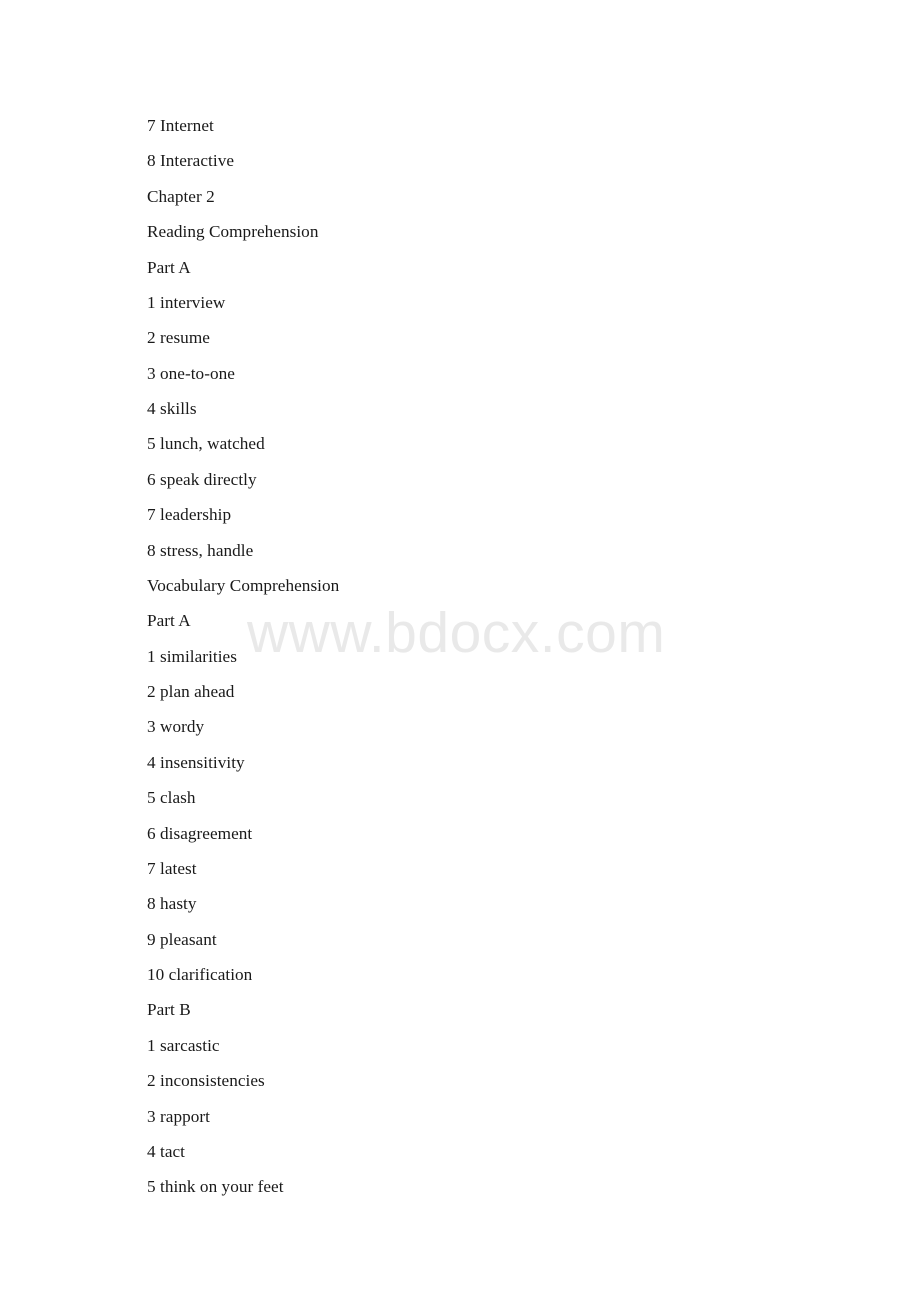  Describe the element at coordinates (171, 798) in the screenshot. I see `document-line: 5 clash` at that location.